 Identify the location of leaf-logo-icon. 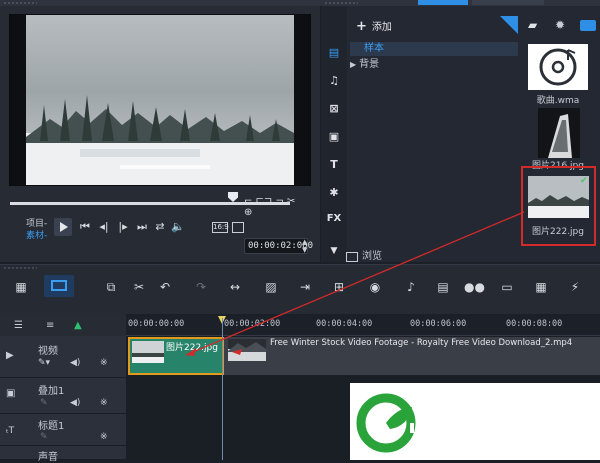
(386, 423).